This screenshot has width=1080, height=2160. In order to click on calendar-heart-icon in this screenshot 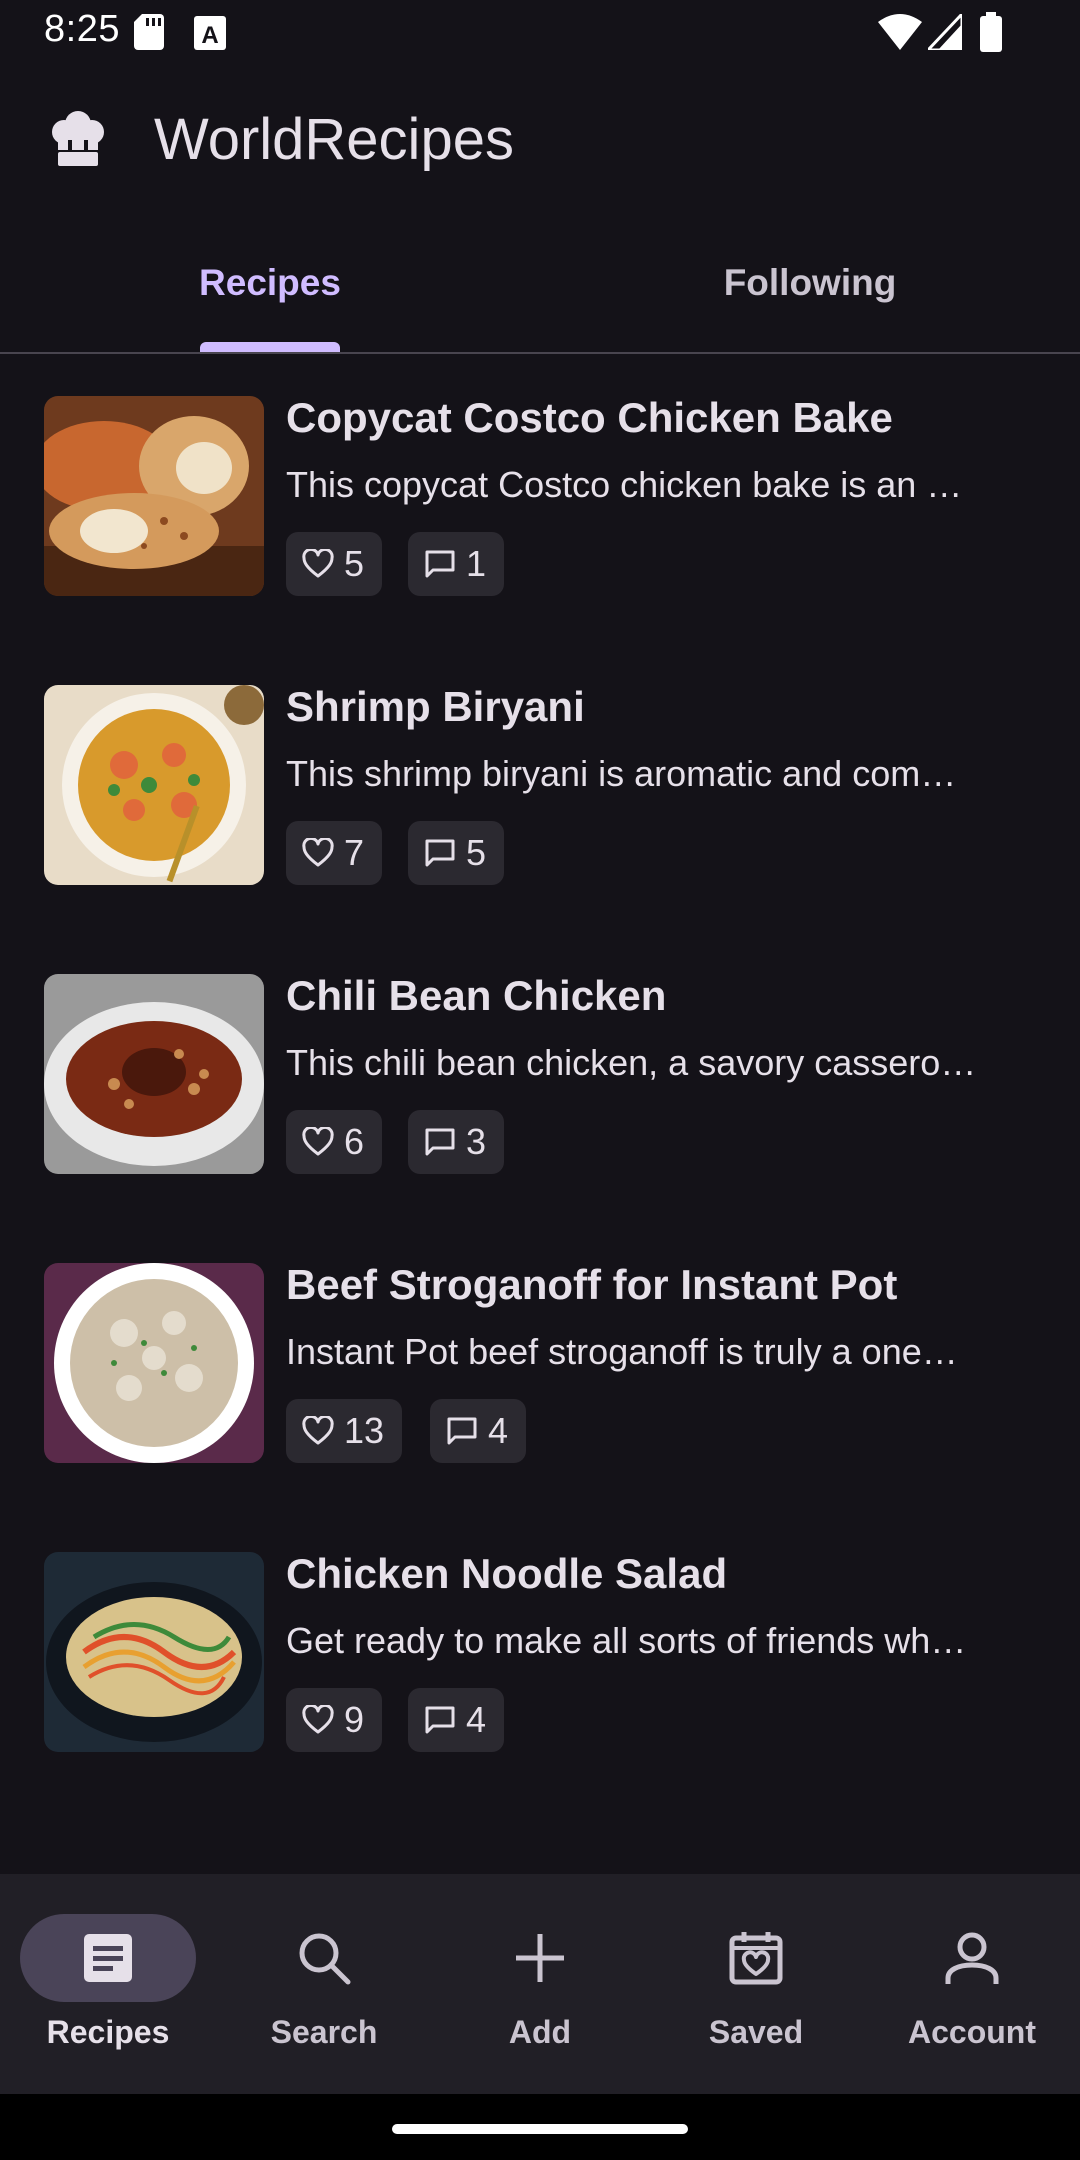, I will do `click(756, 1958)`.